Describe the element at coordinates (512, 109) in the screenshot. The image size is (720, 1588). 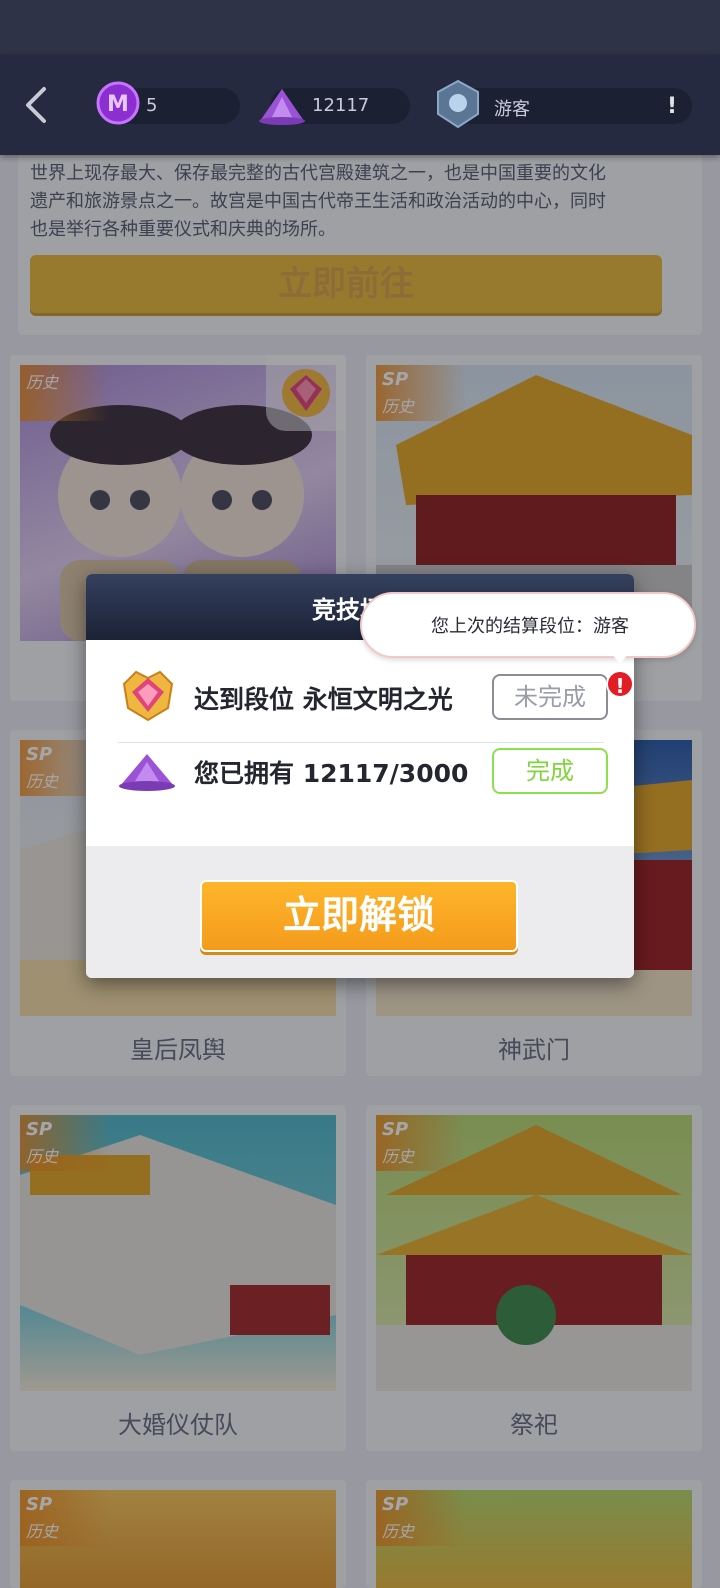
I see `rank-label: 游客` at that location.